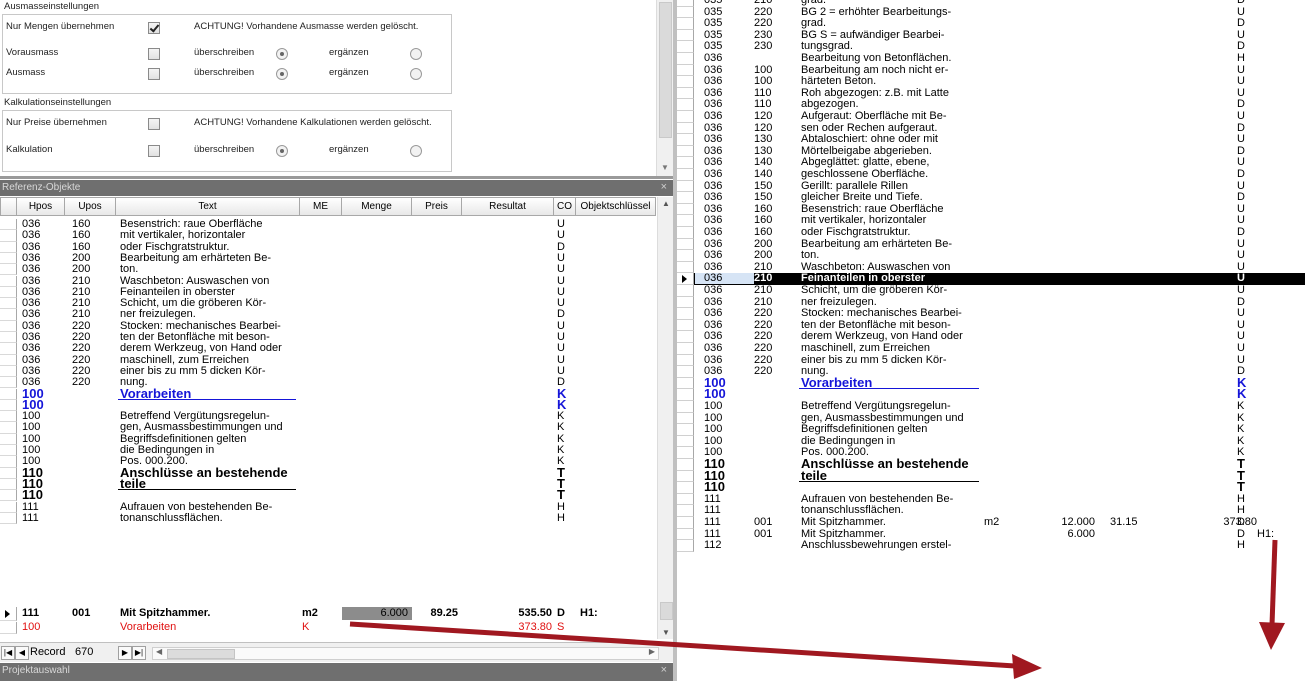  I want to click on cell-text: Bearbeitung am noch nicht er-, so click(874, 70).